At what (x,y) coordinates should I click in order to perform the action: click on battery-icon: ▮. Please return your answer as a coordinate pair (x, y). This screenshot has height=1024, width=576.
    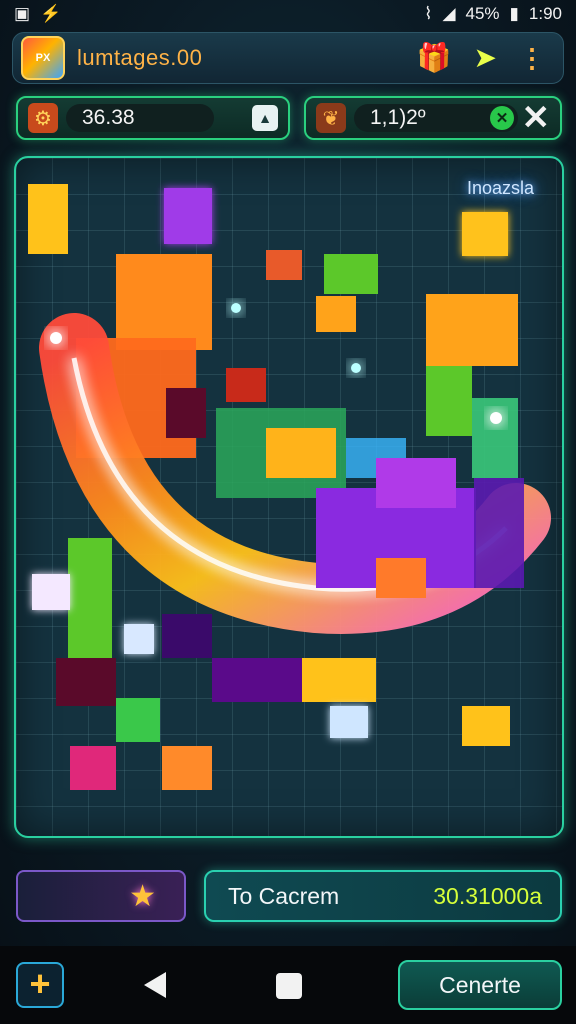
    Looking at the image, I should click on (514, 13).